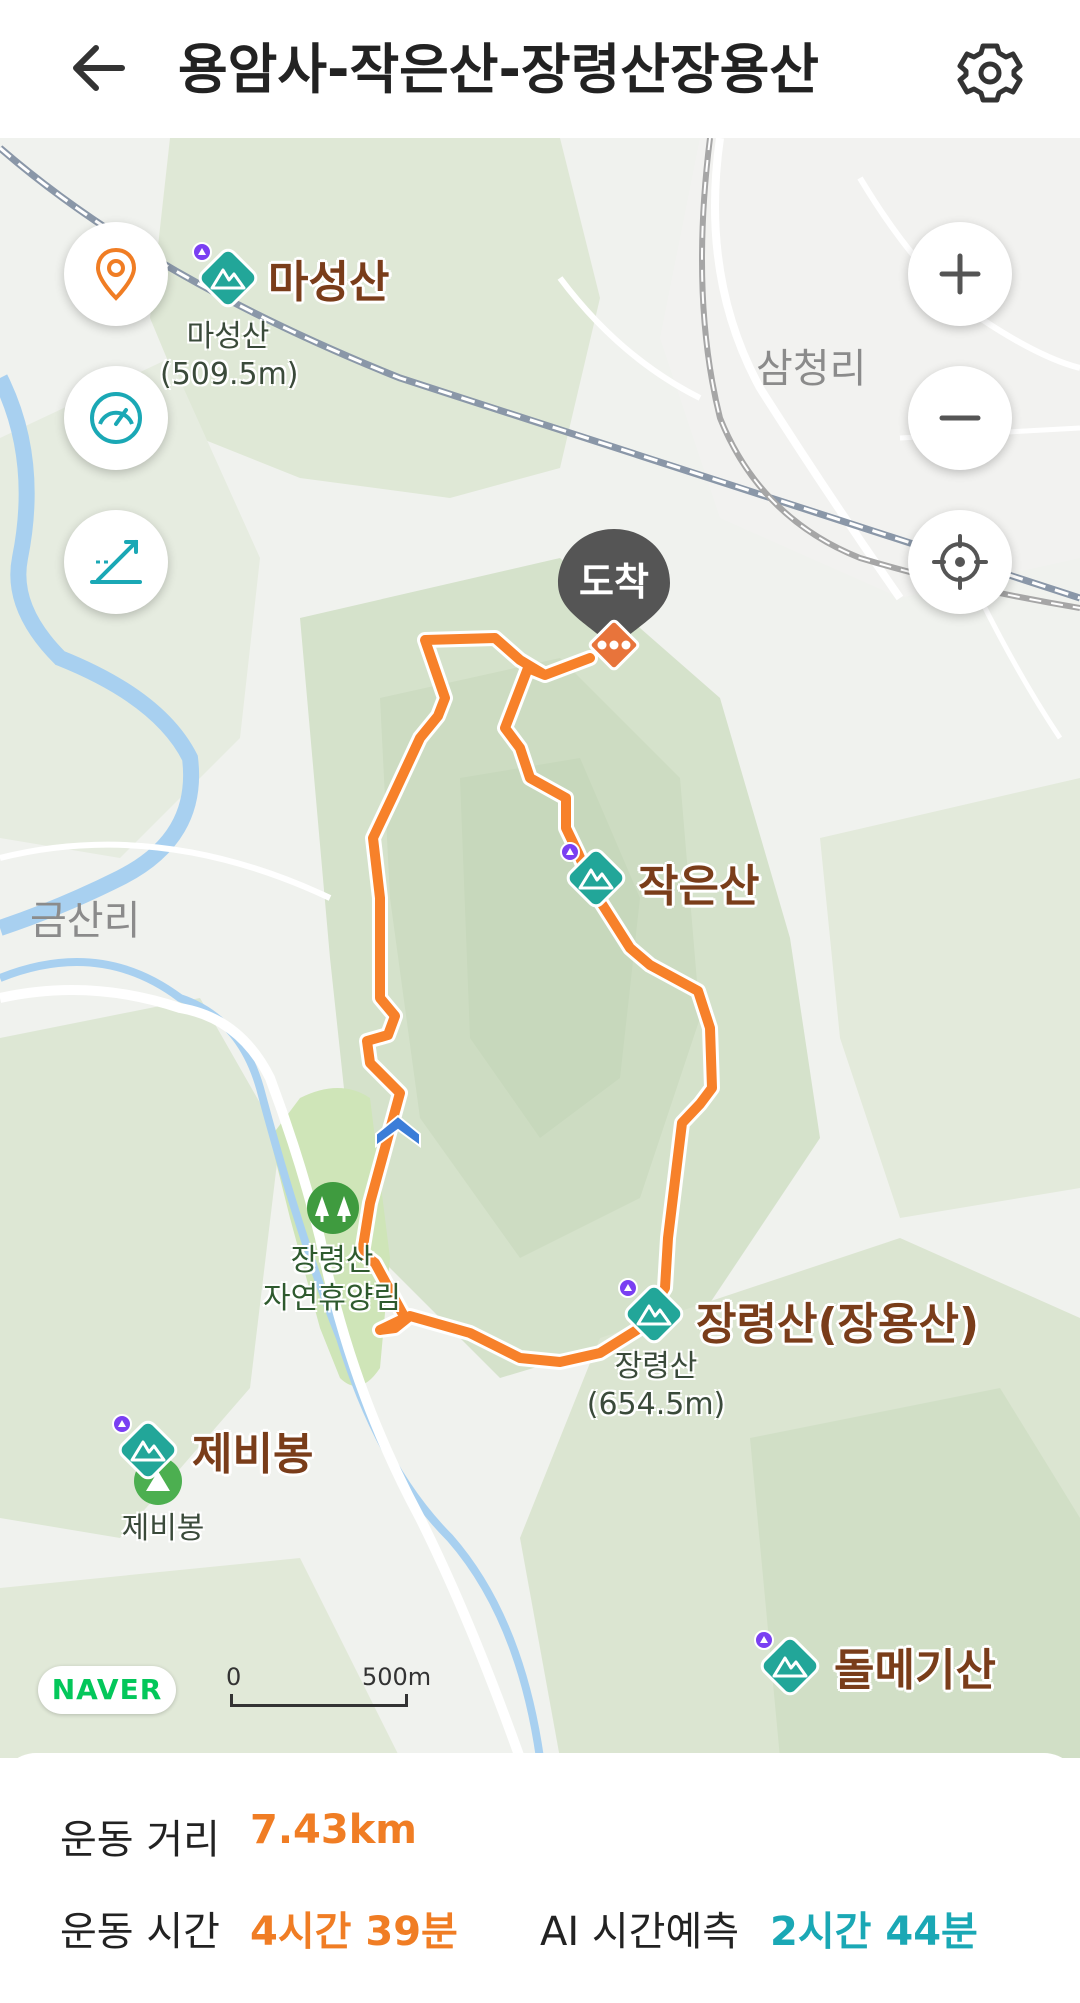  I want to click on peak-sub-name: 마성산, so click(228, 336).